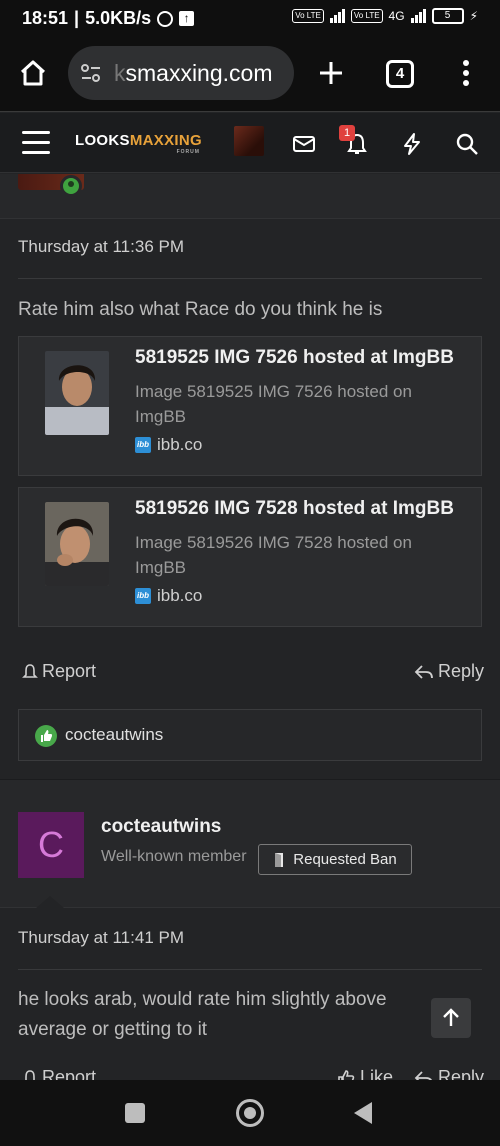  What do you see at coordinates (165, 18) in the screenshot?
I see `alarm-icon` at bounding box center [165, 18].